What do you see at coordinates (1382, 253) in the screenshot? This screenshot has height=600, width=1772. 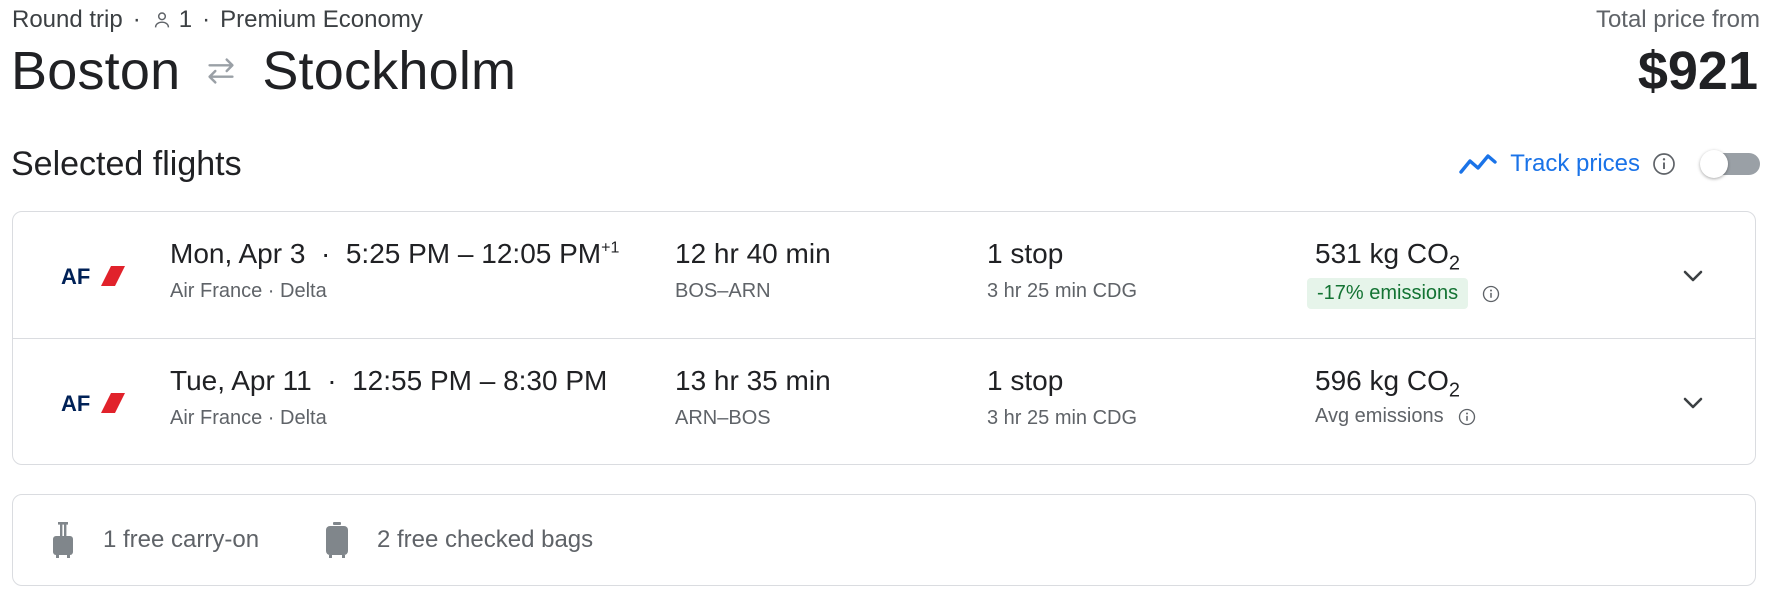 I see `emissions-value: 531 kg CO` at bounding box center [1382, 253].